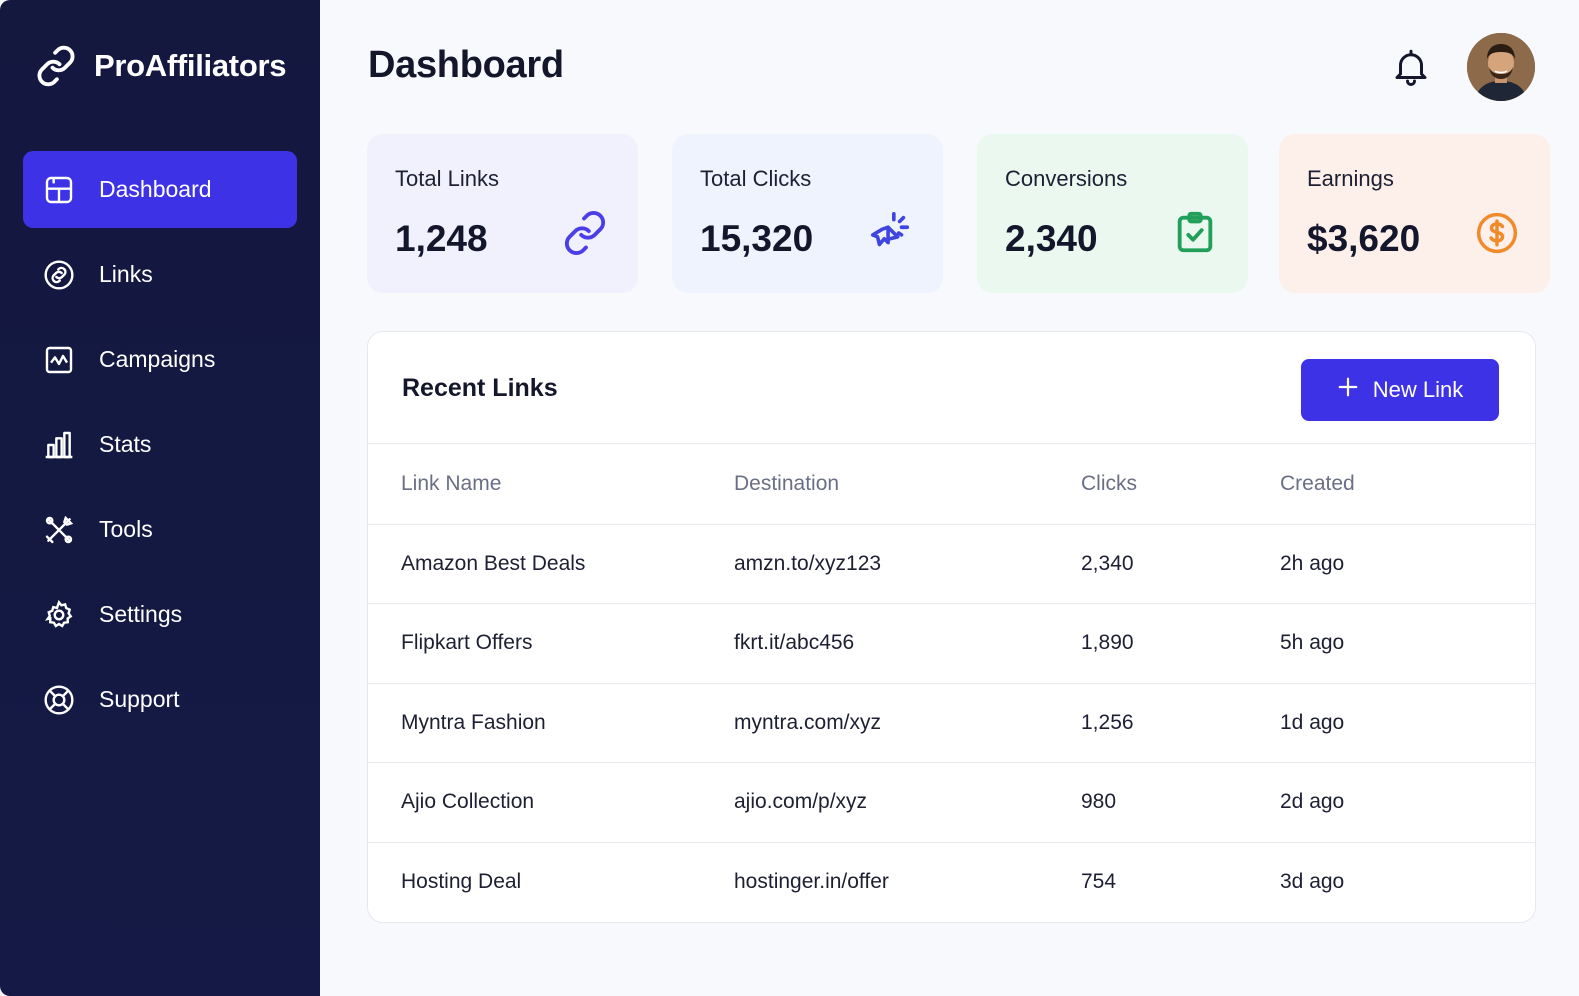 This screenshot has height=996, width=1579. What do you see at coordinates (890, 233) in the screenshot?
I see `click-icon` at bounding box center [890, 233].